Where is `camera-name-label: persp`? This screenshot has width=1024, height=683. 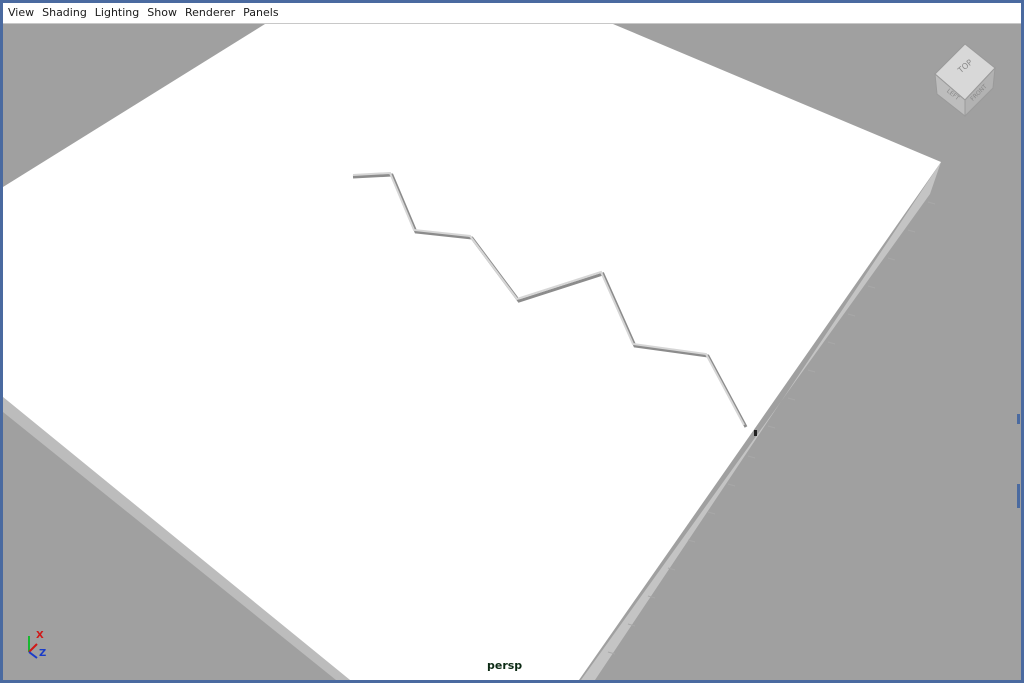 camera-name-label: persp is located at coordinates (505, 665).